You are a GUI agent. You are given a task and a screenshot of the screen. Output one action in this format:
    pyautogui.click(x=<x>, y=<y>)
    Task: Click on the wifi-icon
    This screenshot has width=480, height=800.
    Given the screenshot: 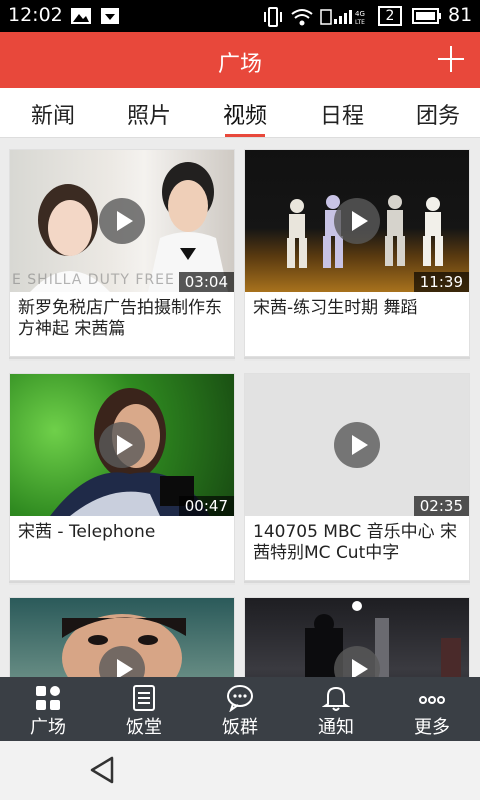 What is the action you would take?
    pyautogui.click(x=302, y=17)
    